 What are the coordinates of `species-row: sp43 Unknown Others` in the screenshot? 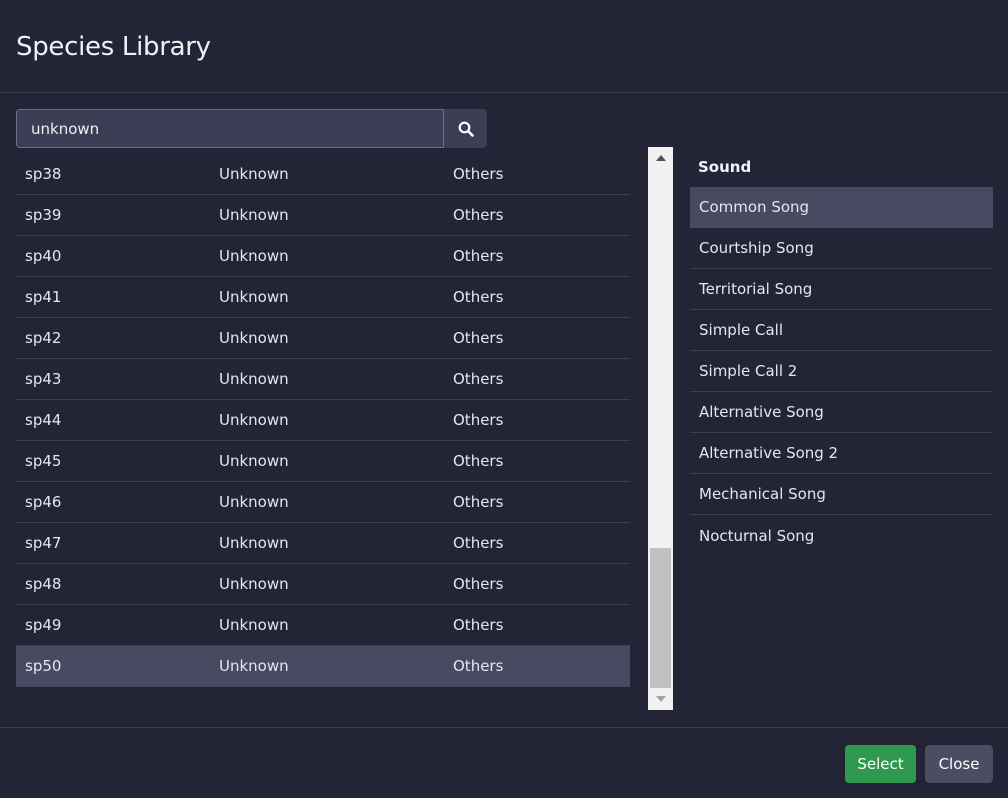 It's located at (323, 379).